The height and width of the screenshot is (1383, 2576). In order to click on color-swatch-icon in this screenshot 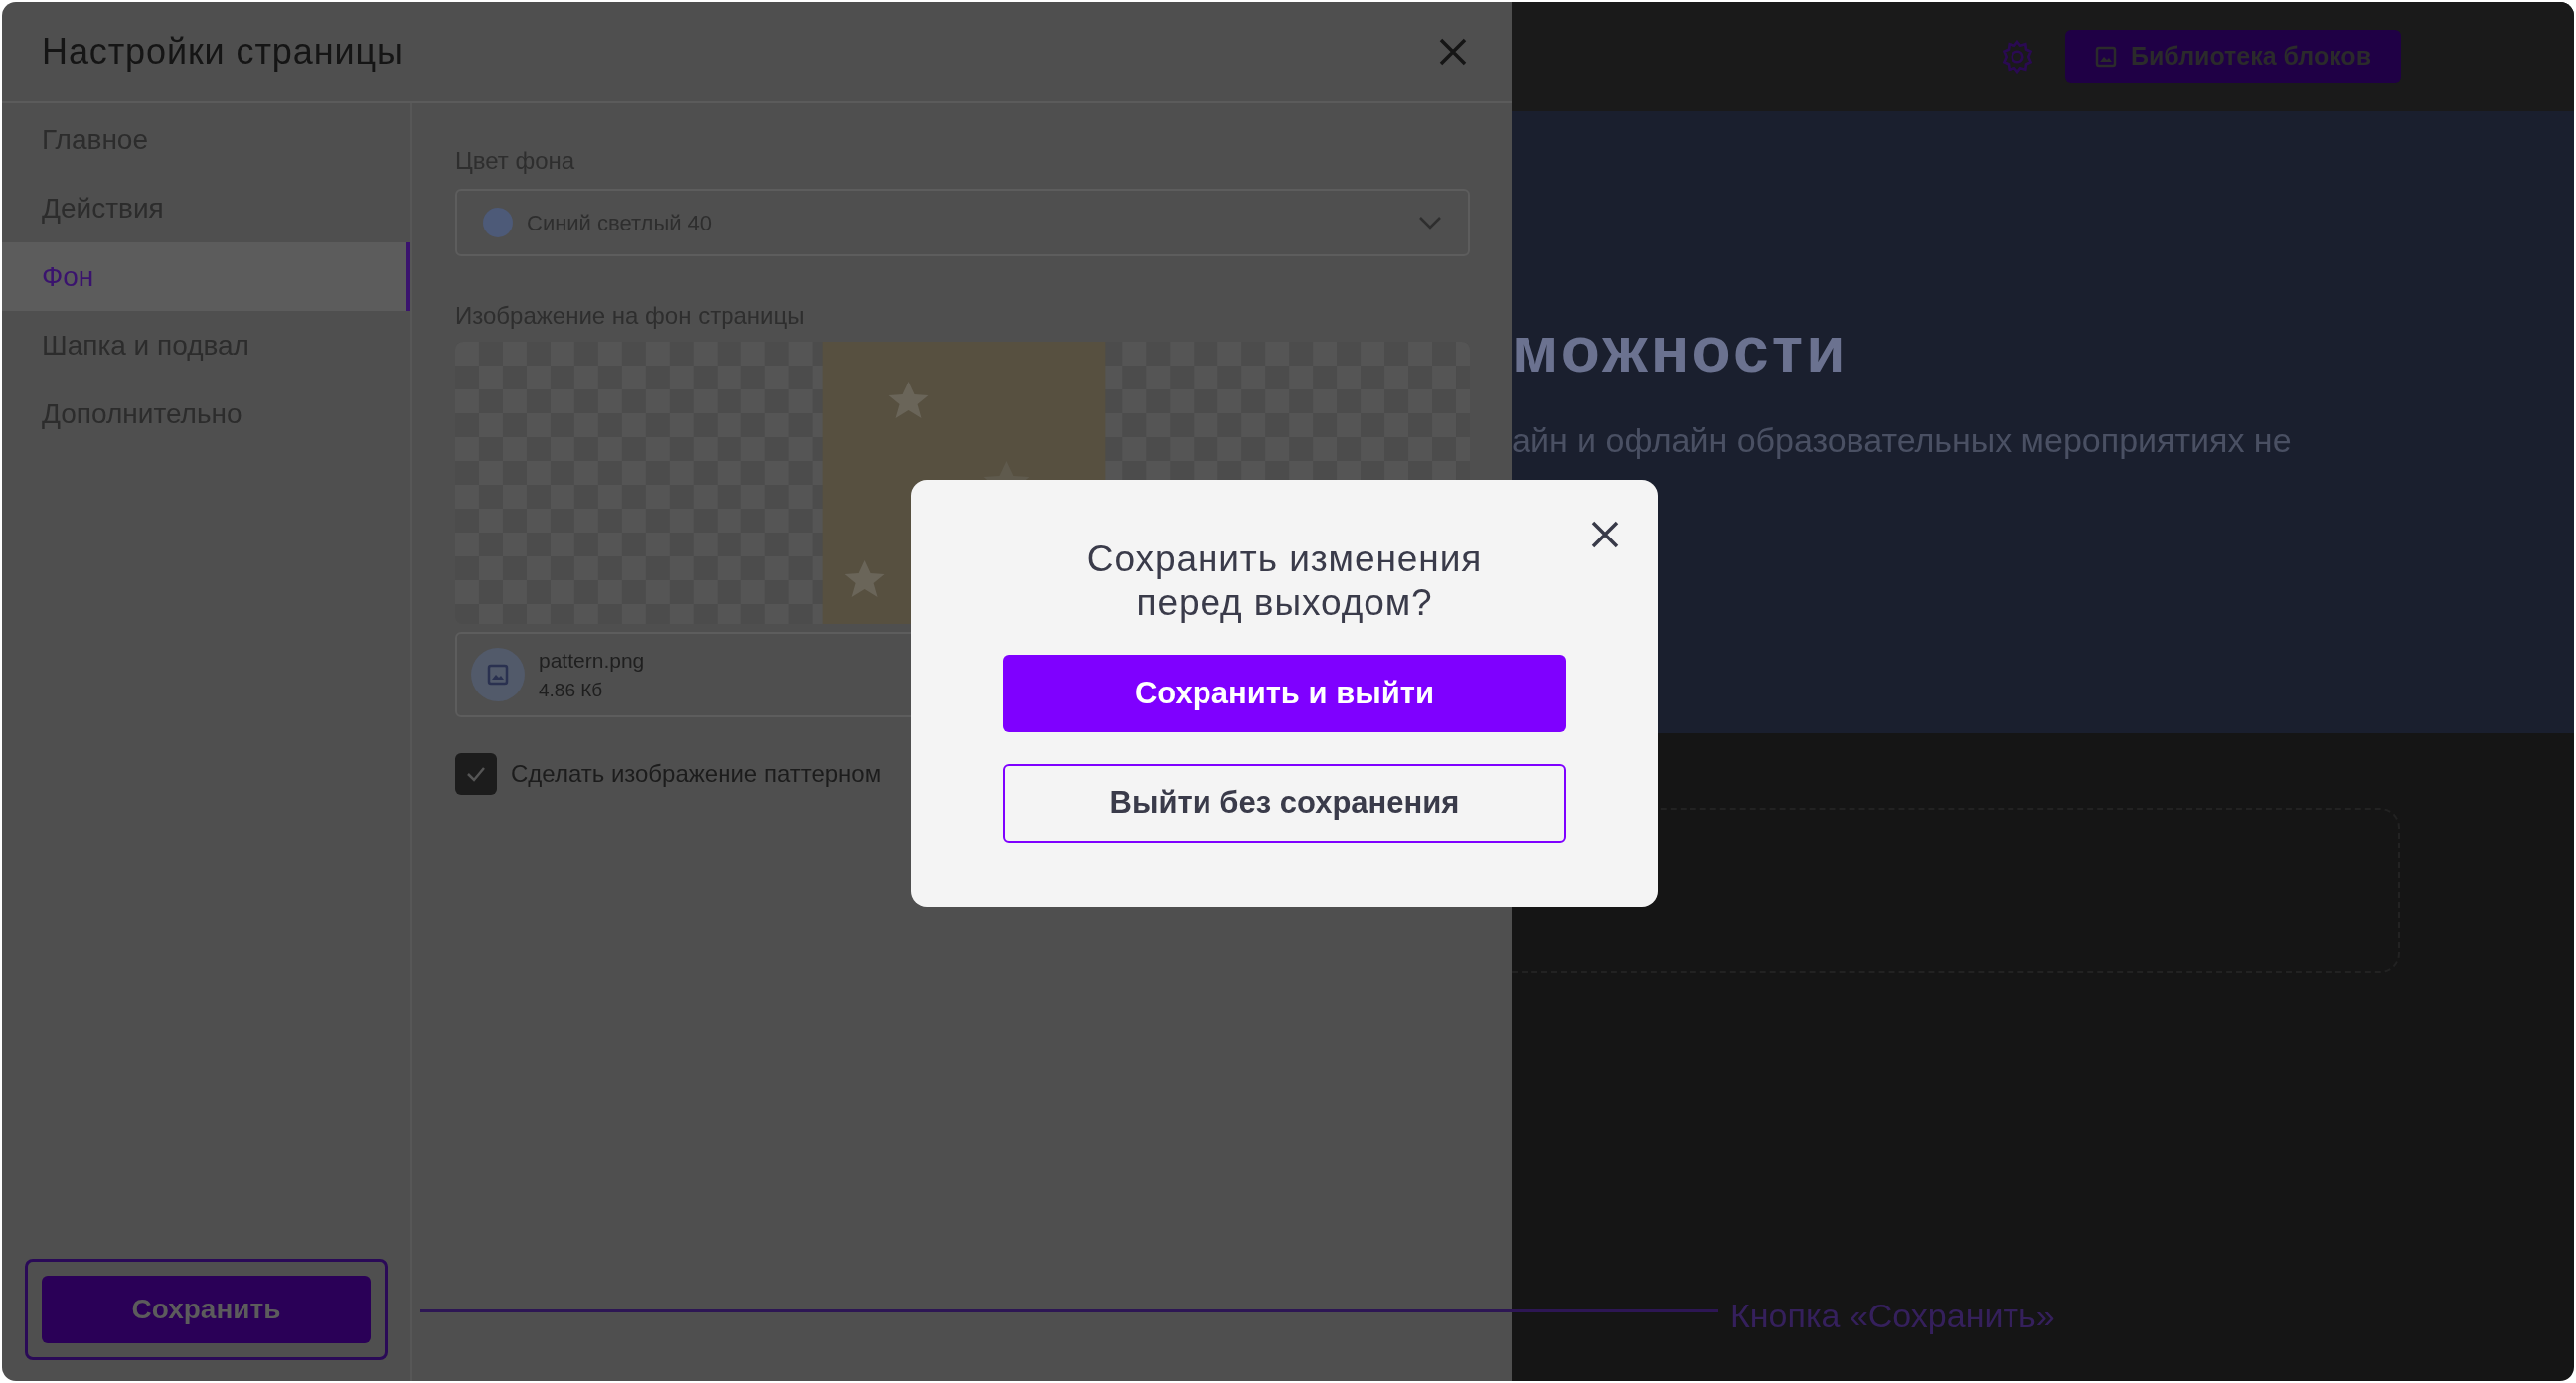, I will do `click(498, 223)`.